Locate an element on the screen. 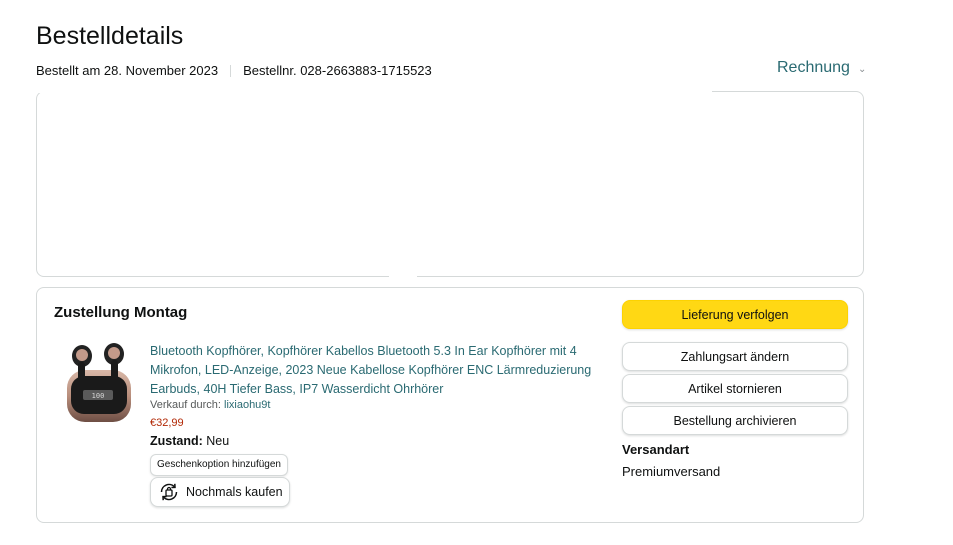  invoice-dropdown: Rechnung ⌄ is located at coordinates (821, 68).